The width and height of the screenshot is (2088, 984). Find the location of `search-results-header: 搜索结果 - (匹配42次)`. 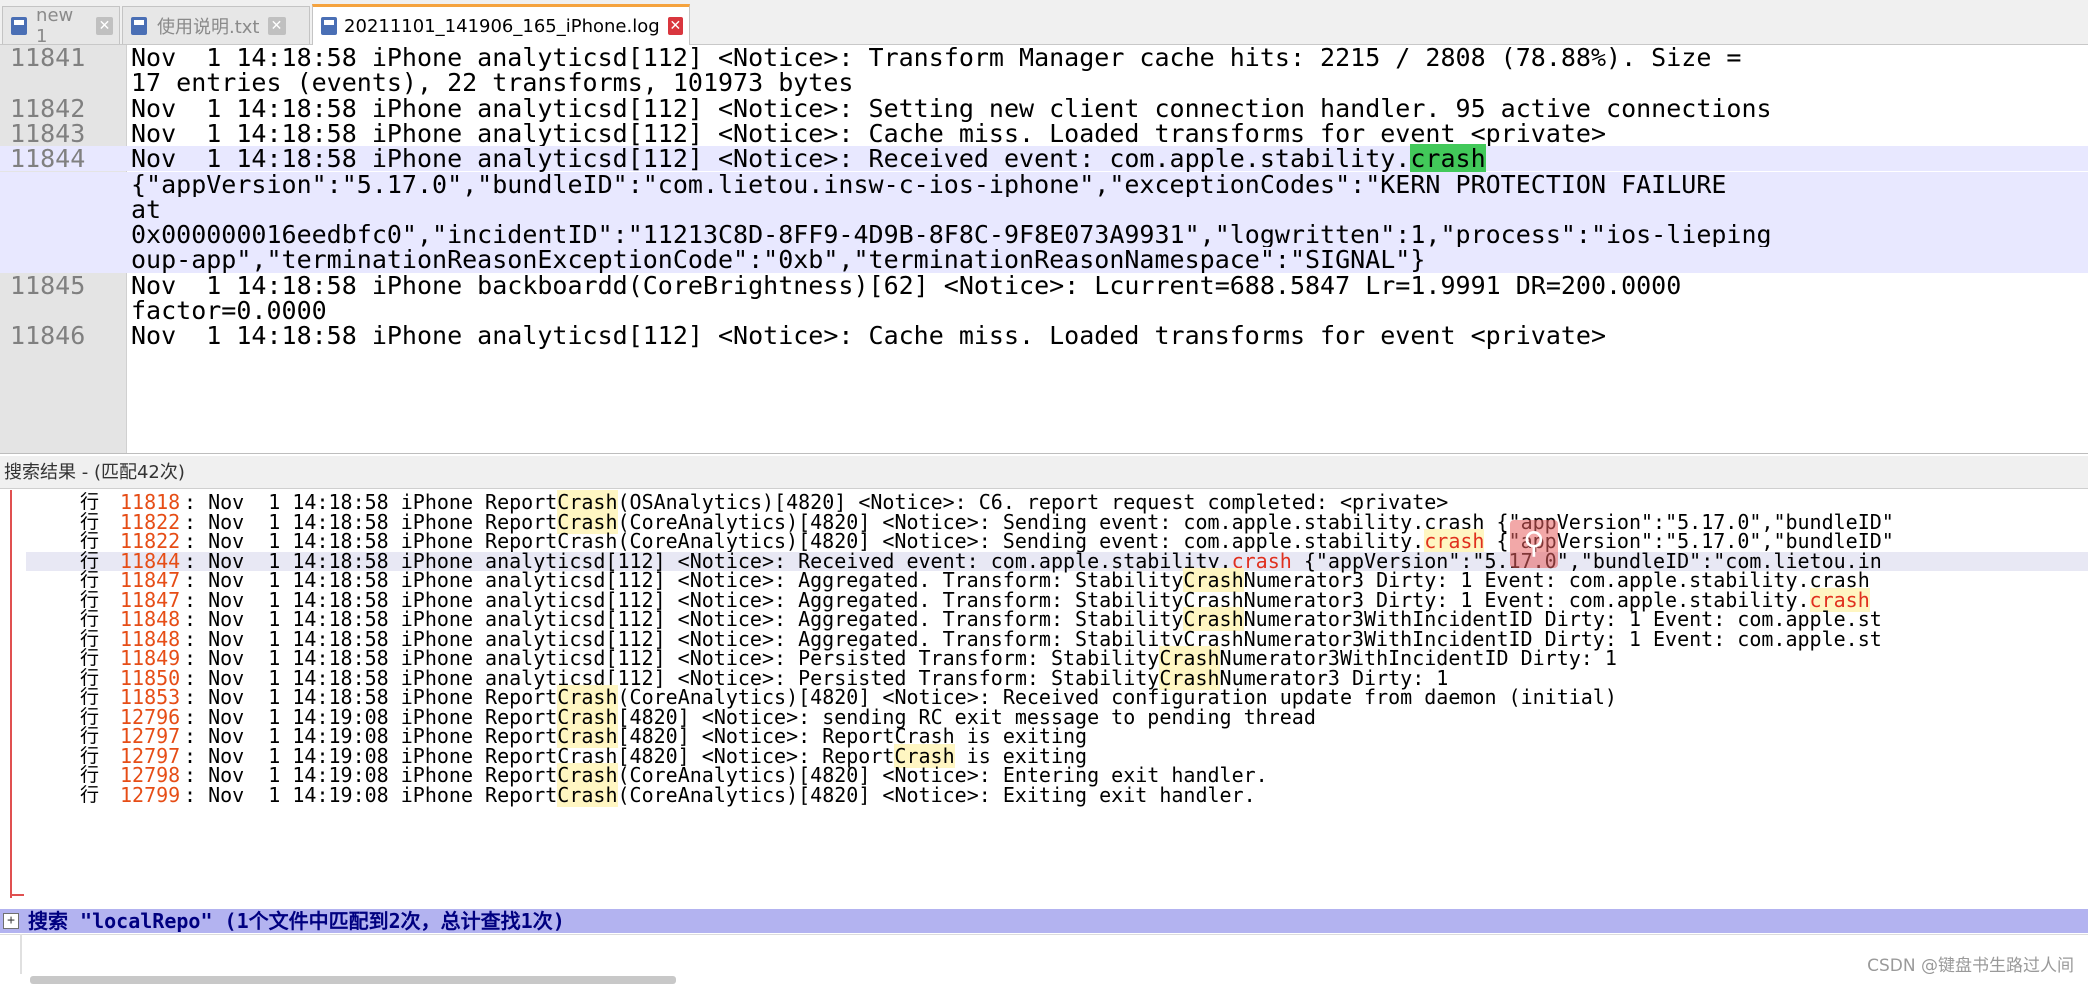

search-results-header: 搜索结果 - (匹配42次) is located at coordinates (1044, 472).